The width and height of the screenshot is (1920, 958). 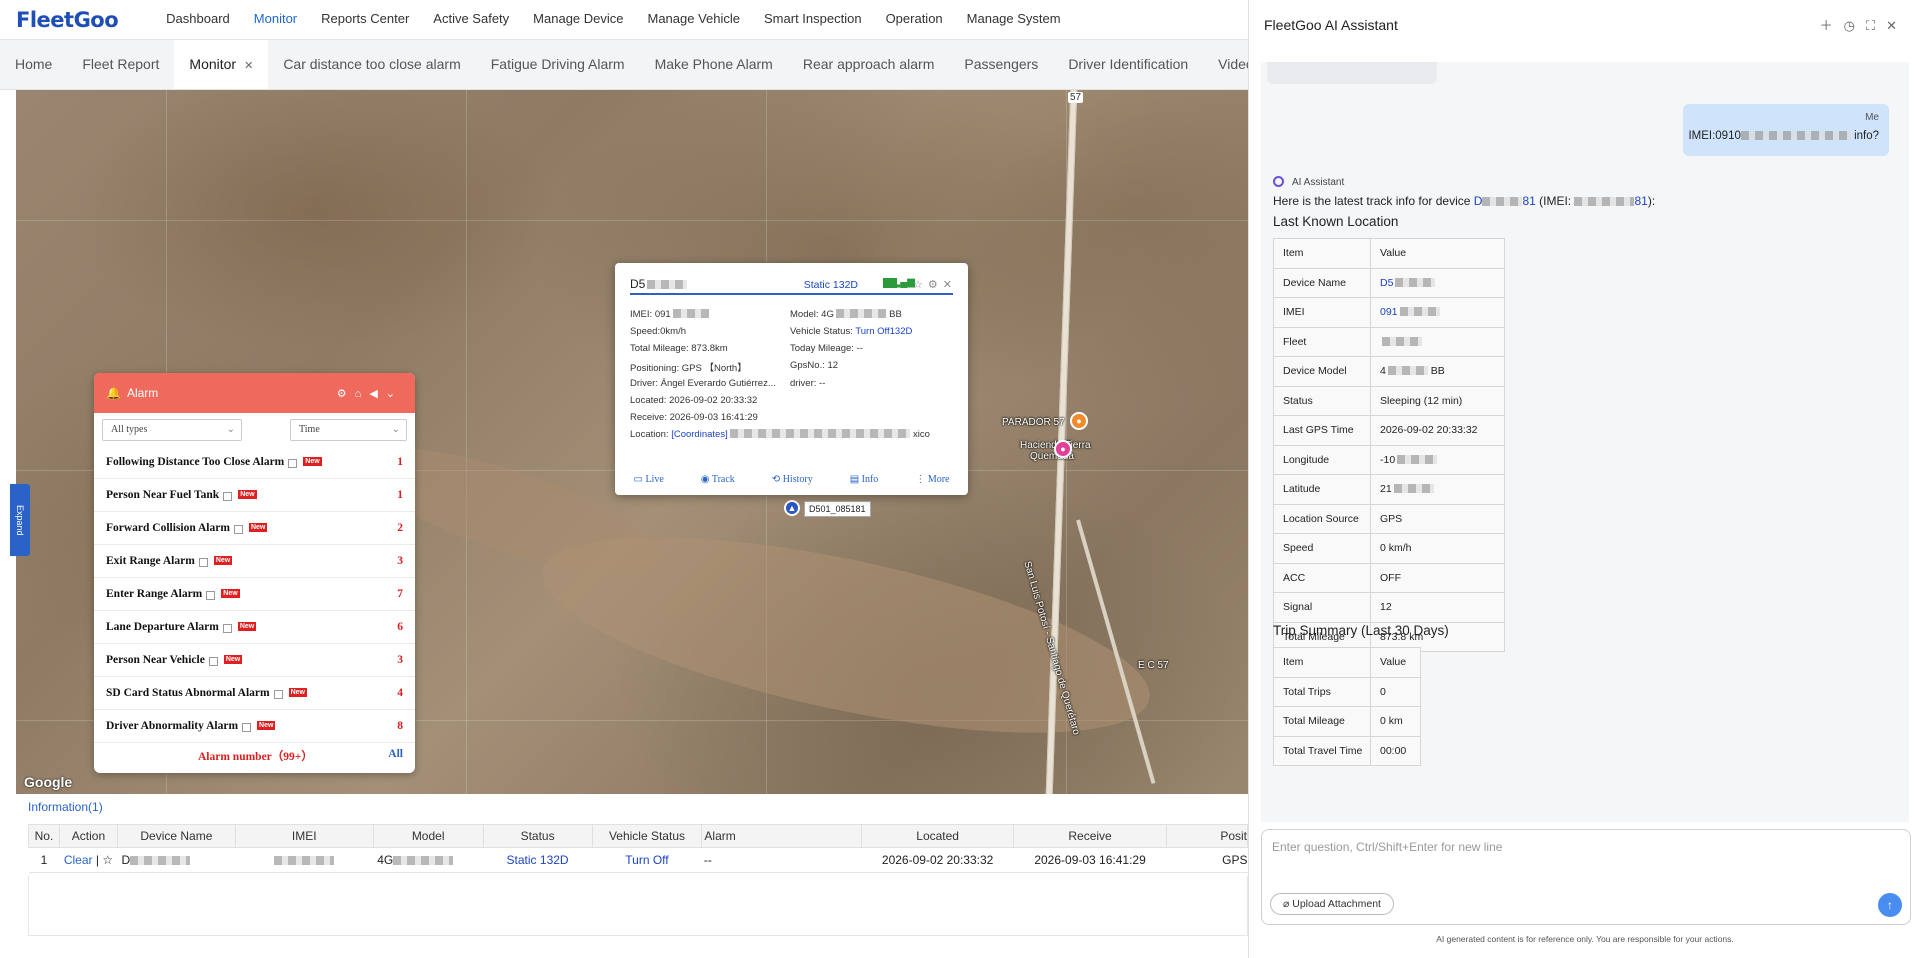 What do you see at coordinates (1361, 630) in the screenshot?
I see `section-trip-summary: Trip Summary (Last 30 Days)` at bounding box center [1361, 630].